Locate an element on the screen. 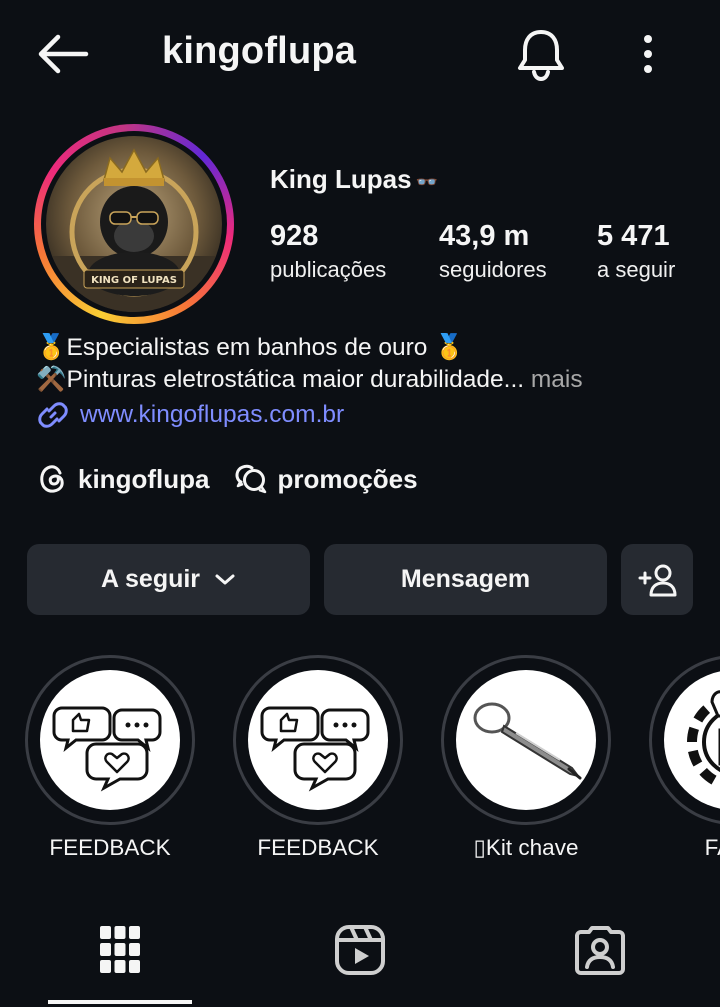  bell-icon is located at coordinates (541, 56).